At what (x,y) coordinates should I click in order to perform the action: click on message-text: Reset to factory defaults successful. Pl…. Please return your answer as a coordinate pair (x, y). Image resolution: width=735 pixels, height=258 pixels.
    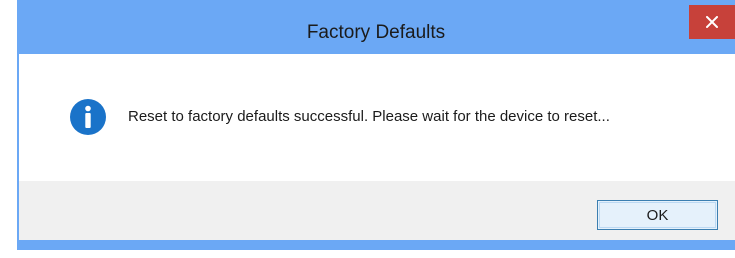
    Looking at the image, I should click on (369, 116).